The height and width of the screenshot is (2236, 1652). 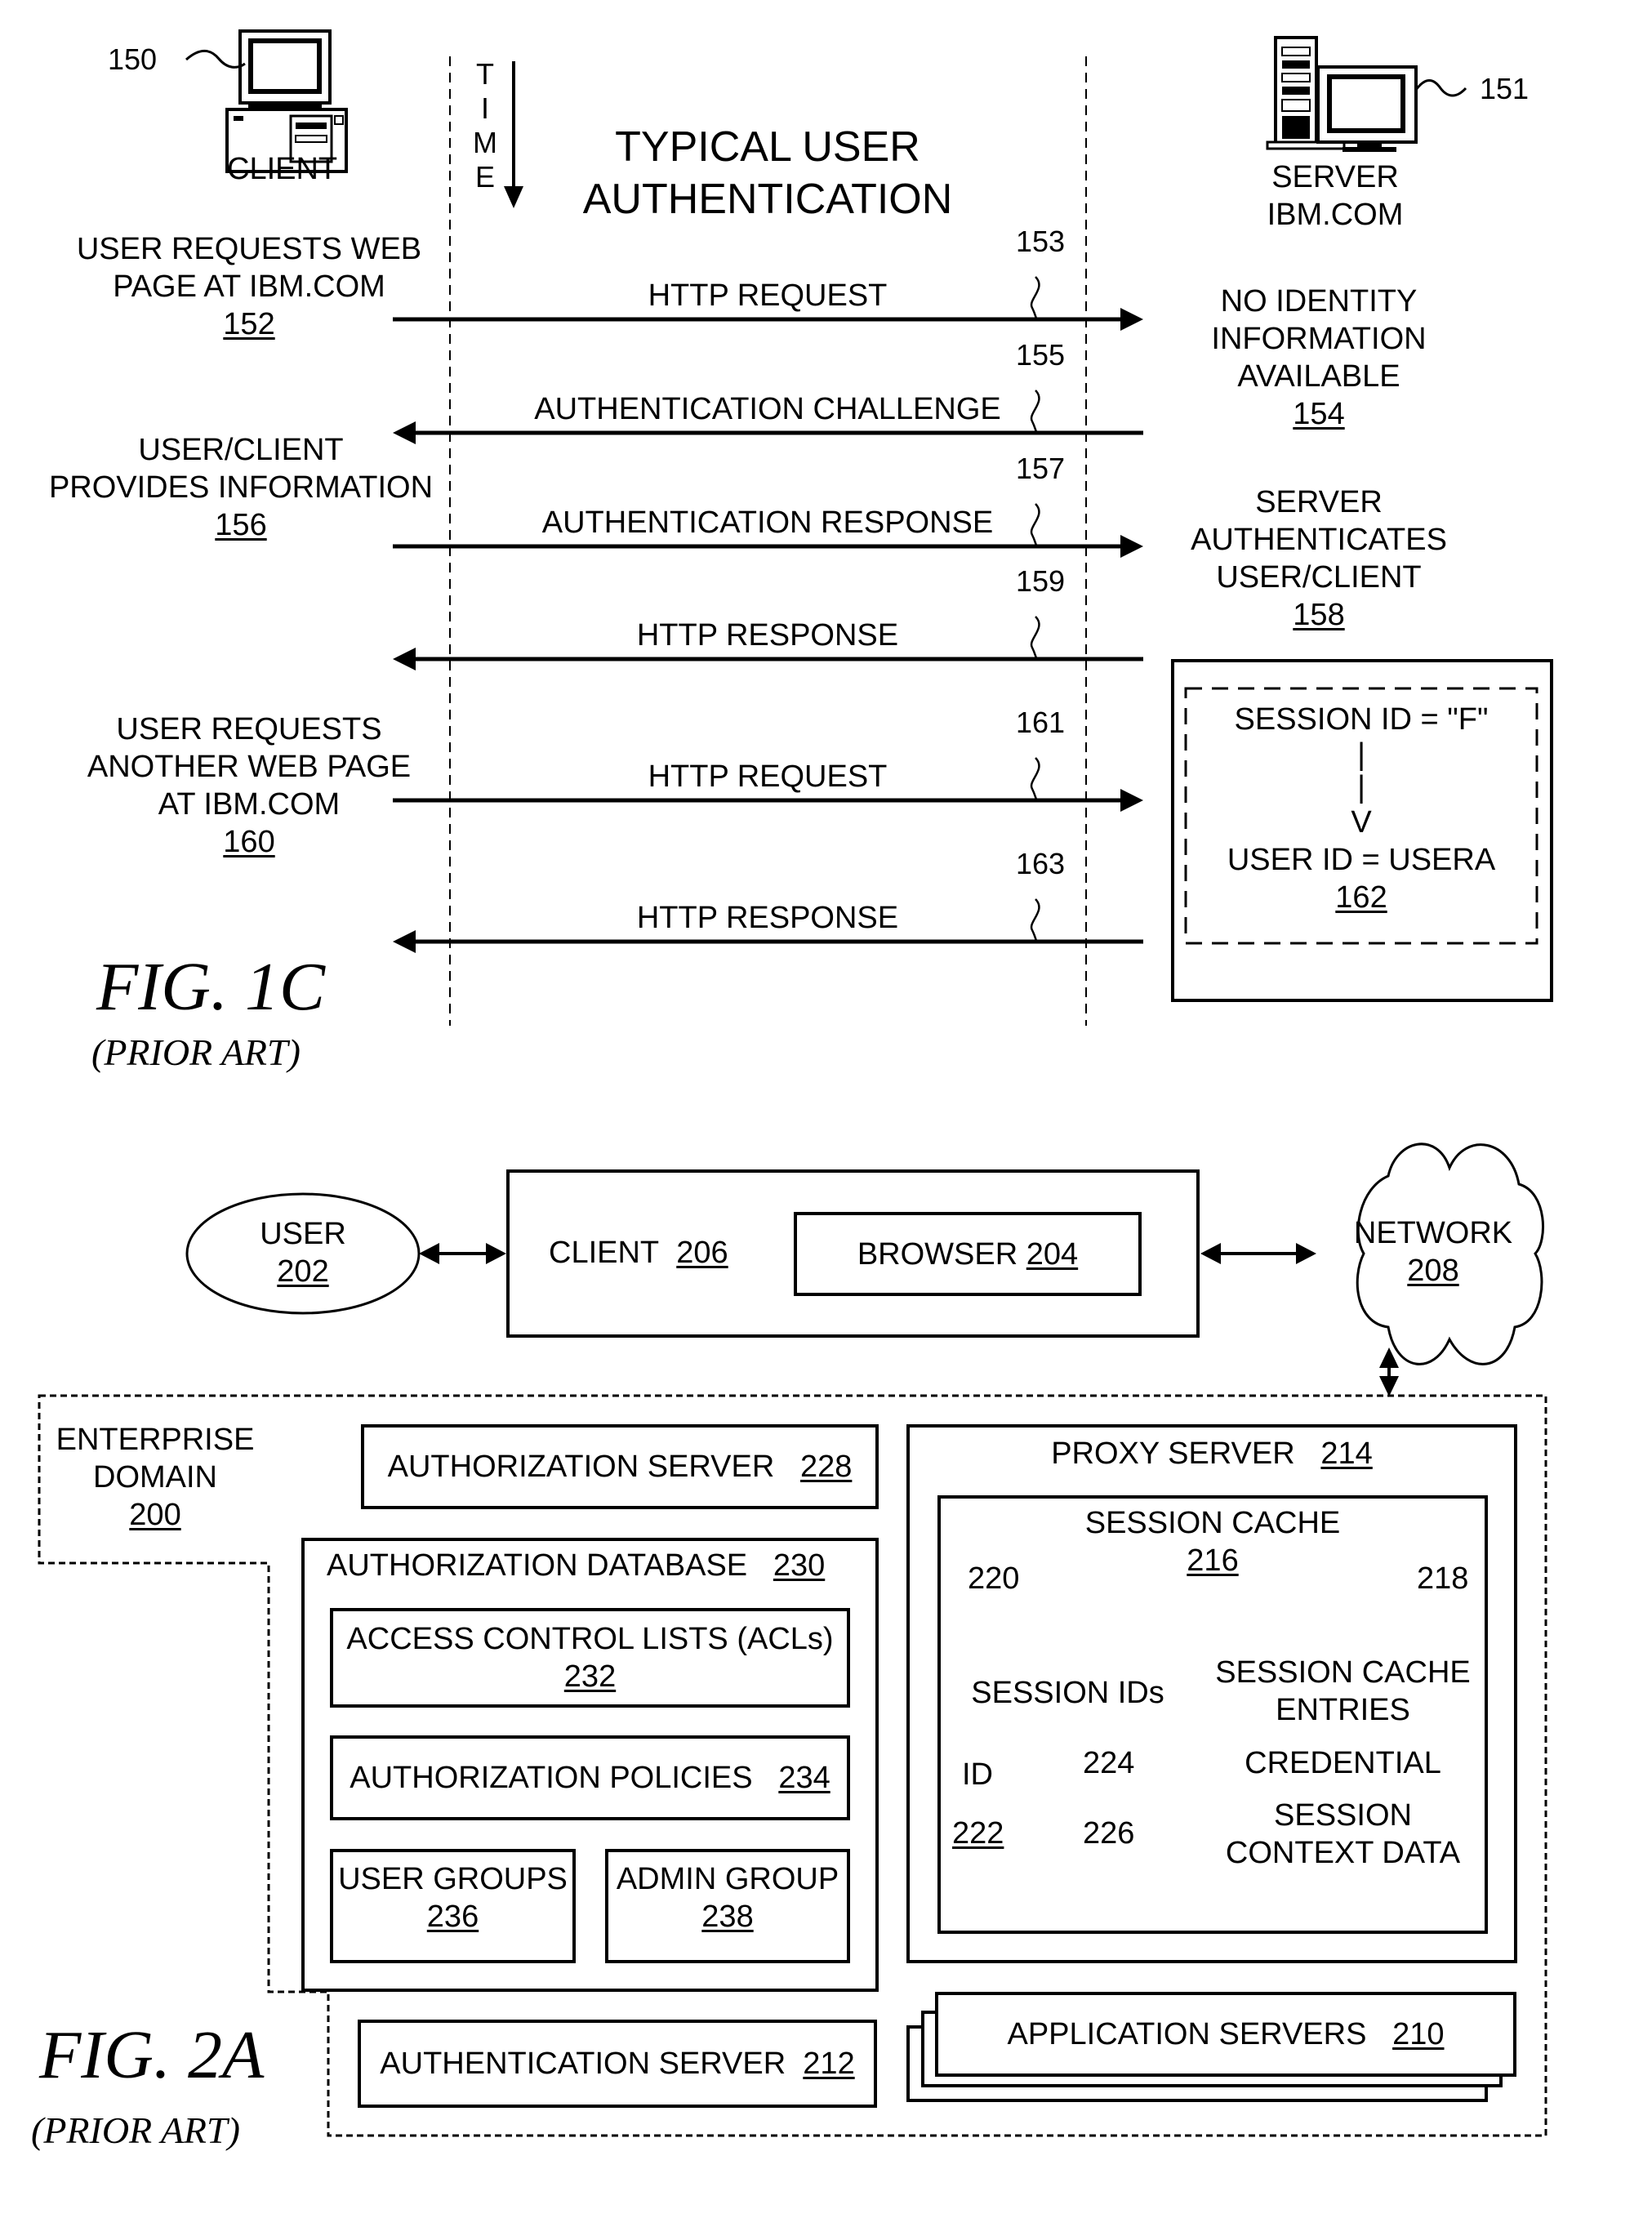 I want to click on message-label: HTTP RESPONSE, so click(x=767, y=635).